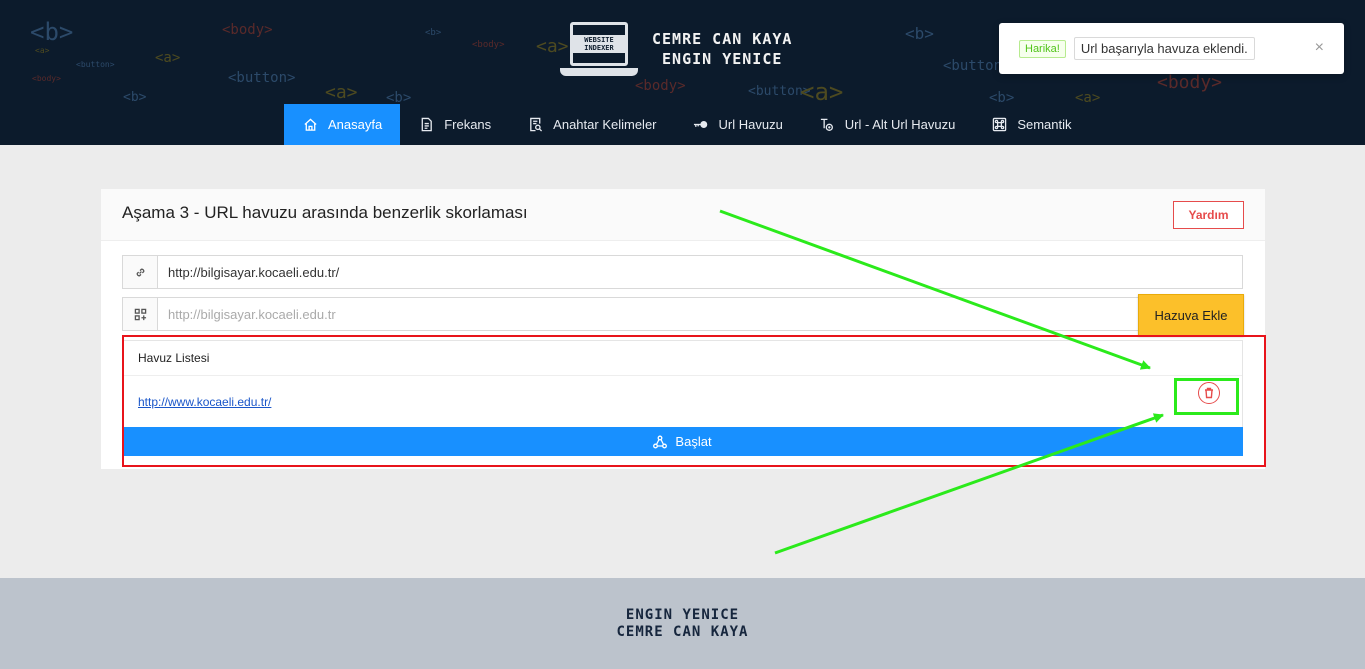 This screenshot has width=1365, height=669. What do you see at coordinates (468, 124) in the screenshot?
I see `nav-label: Frekans` at bounding box center [468, 124].